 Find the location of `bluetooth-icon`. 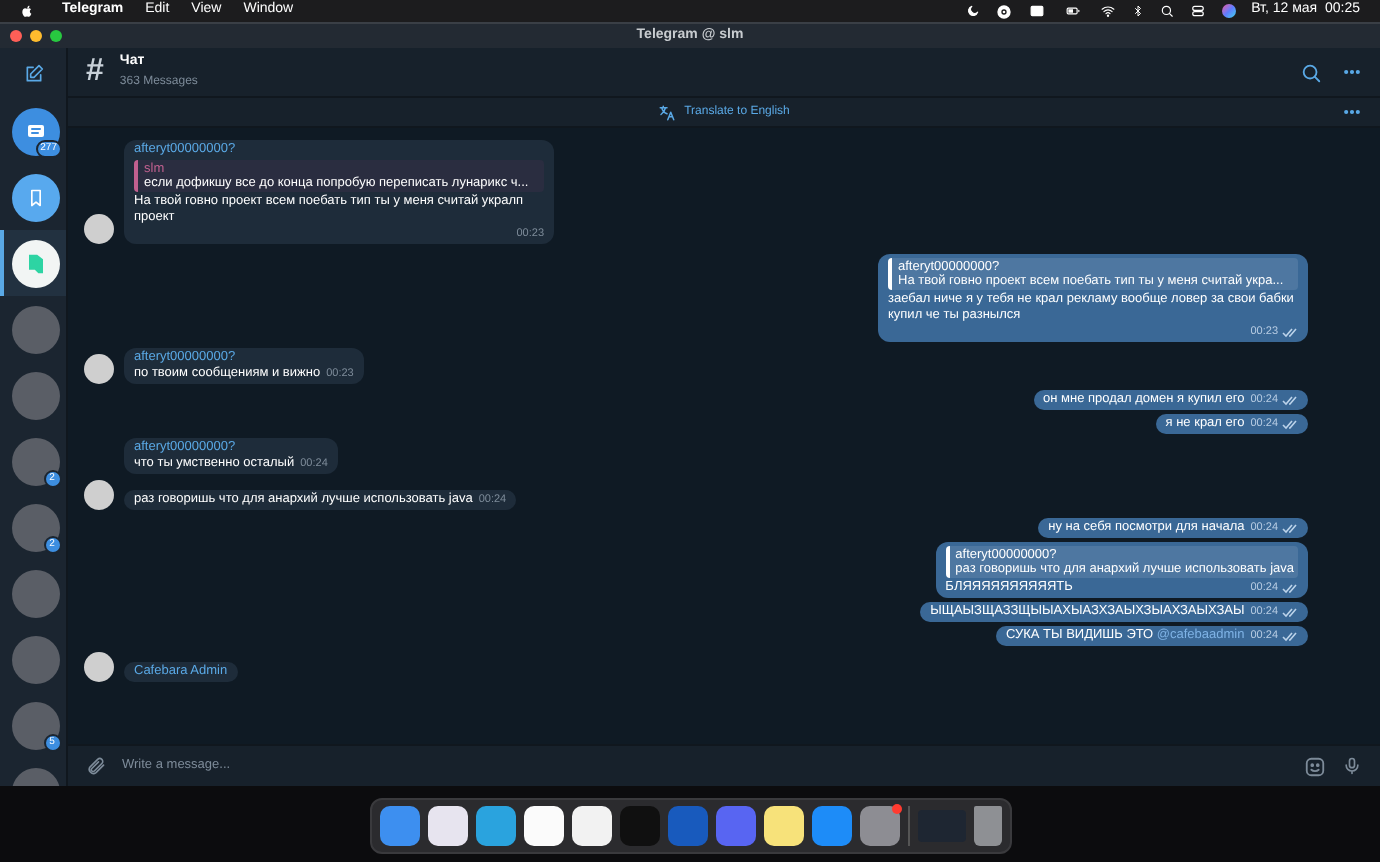

bluetooth-icon is located at coordinates (1137, 11).